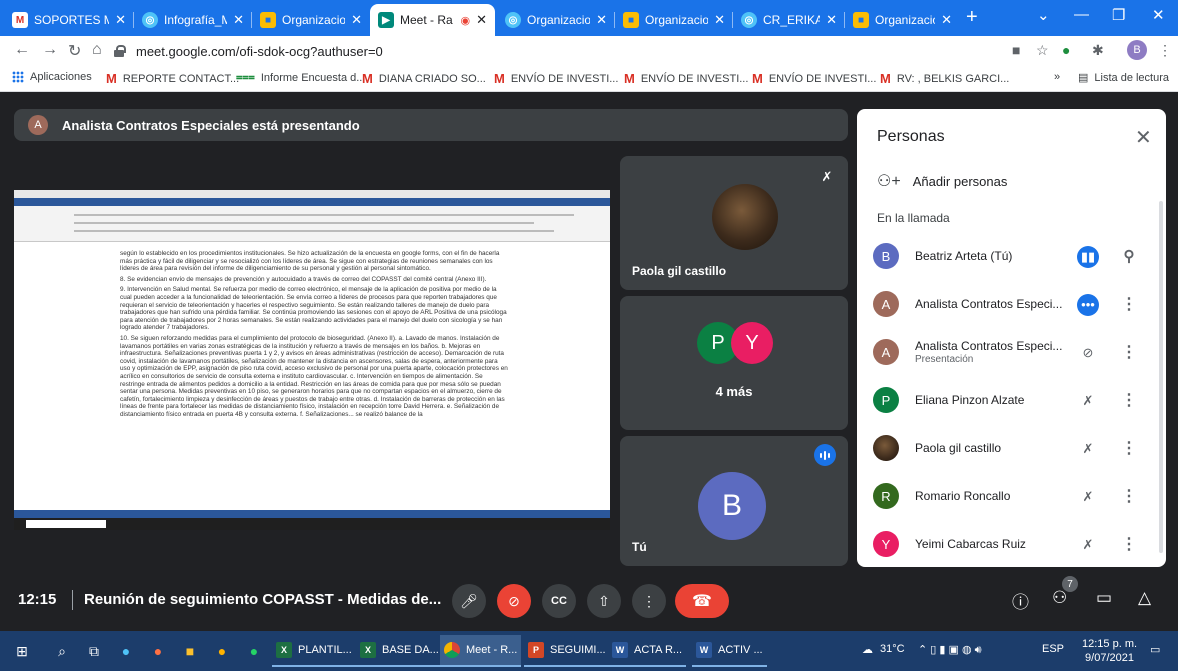  I want to click on chat-icon: ▭, so click(1104, 598).